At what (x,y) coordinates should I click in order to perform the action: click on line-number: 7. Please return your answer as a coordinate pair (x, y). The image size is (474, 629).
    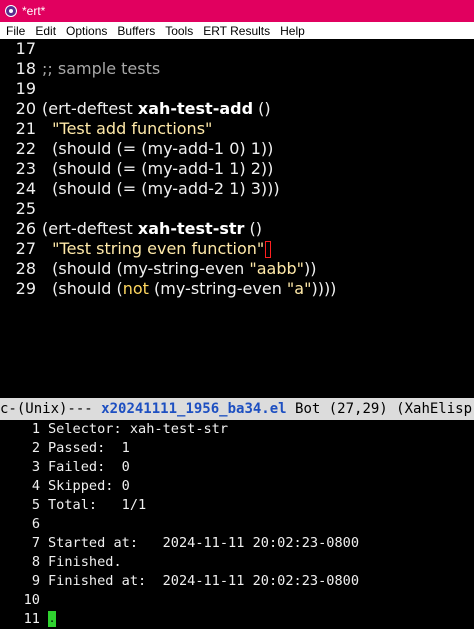
    Looking at the image, I should click on (35, 543).